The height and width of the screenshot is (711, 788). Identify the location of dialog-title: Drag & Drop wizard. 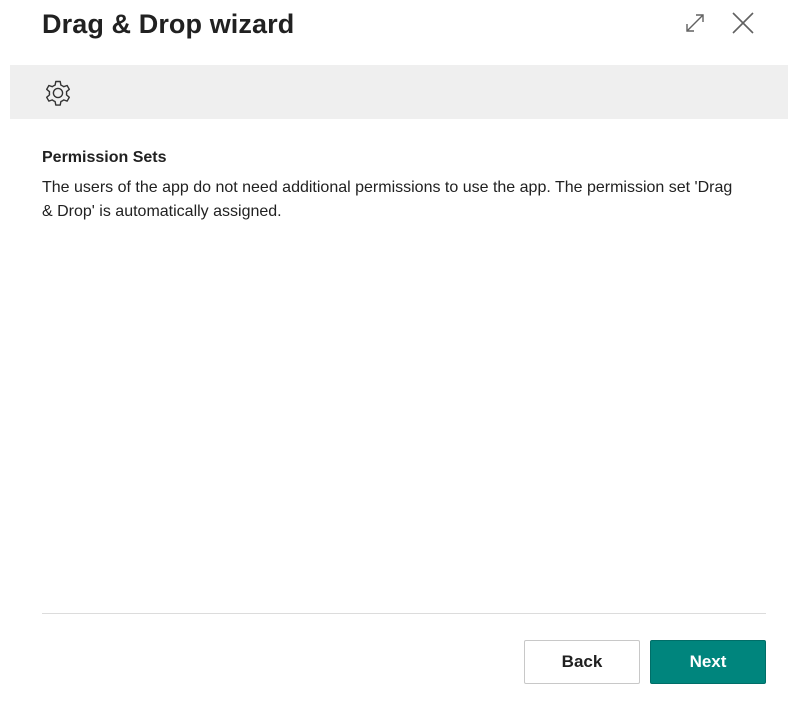
(168, 24).